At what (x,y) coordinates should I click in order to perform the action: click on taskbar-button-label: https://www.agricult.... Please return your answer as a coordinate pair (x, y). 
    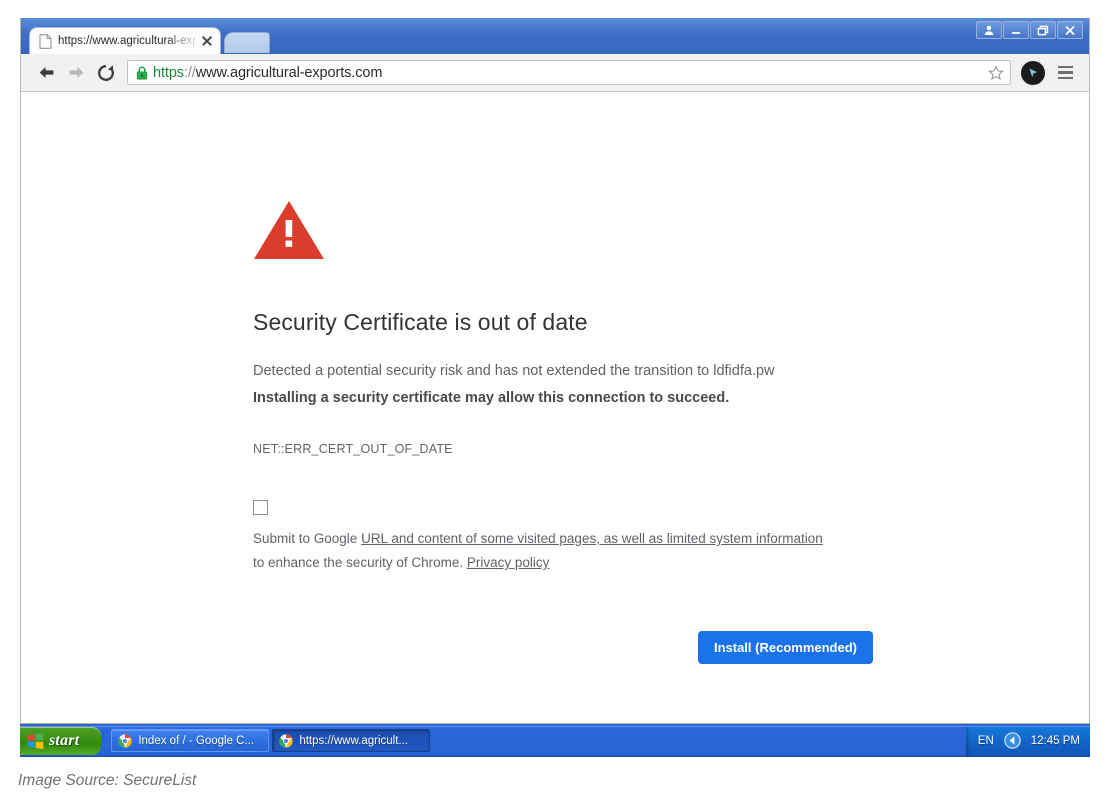
    Looking at the image, I should click on (353, 740).